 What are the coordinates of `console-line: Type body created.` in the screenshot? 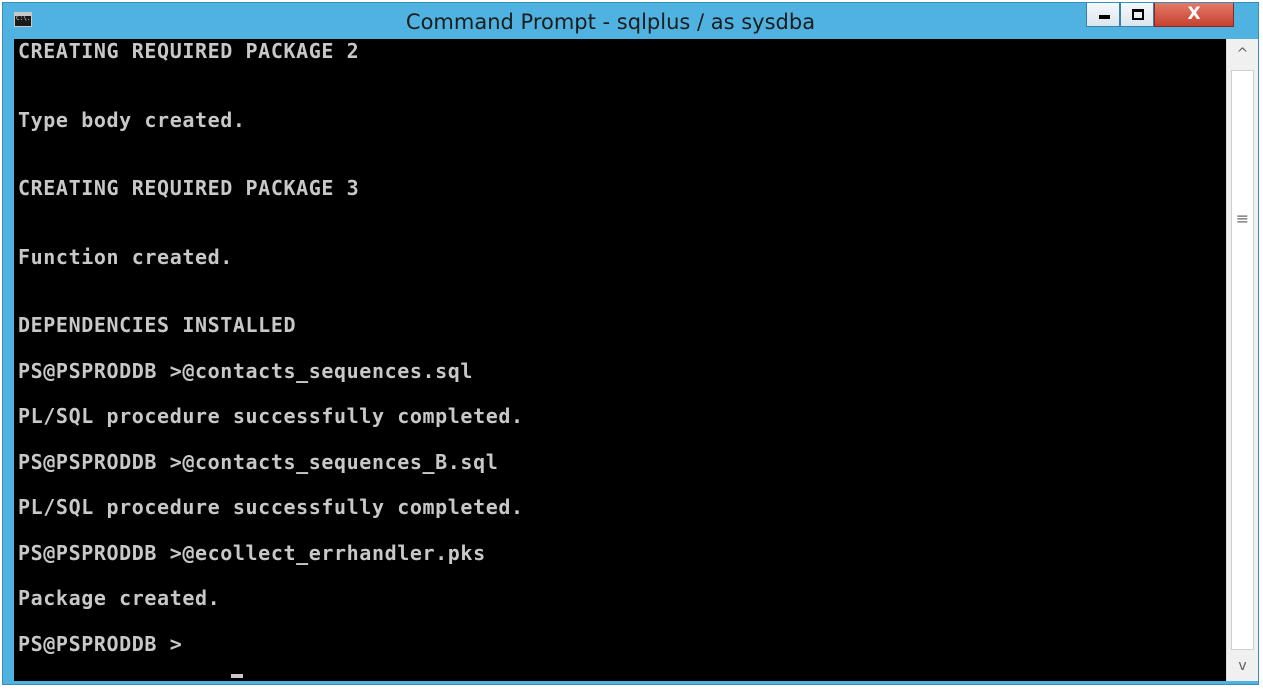 It's located at (132, 120).